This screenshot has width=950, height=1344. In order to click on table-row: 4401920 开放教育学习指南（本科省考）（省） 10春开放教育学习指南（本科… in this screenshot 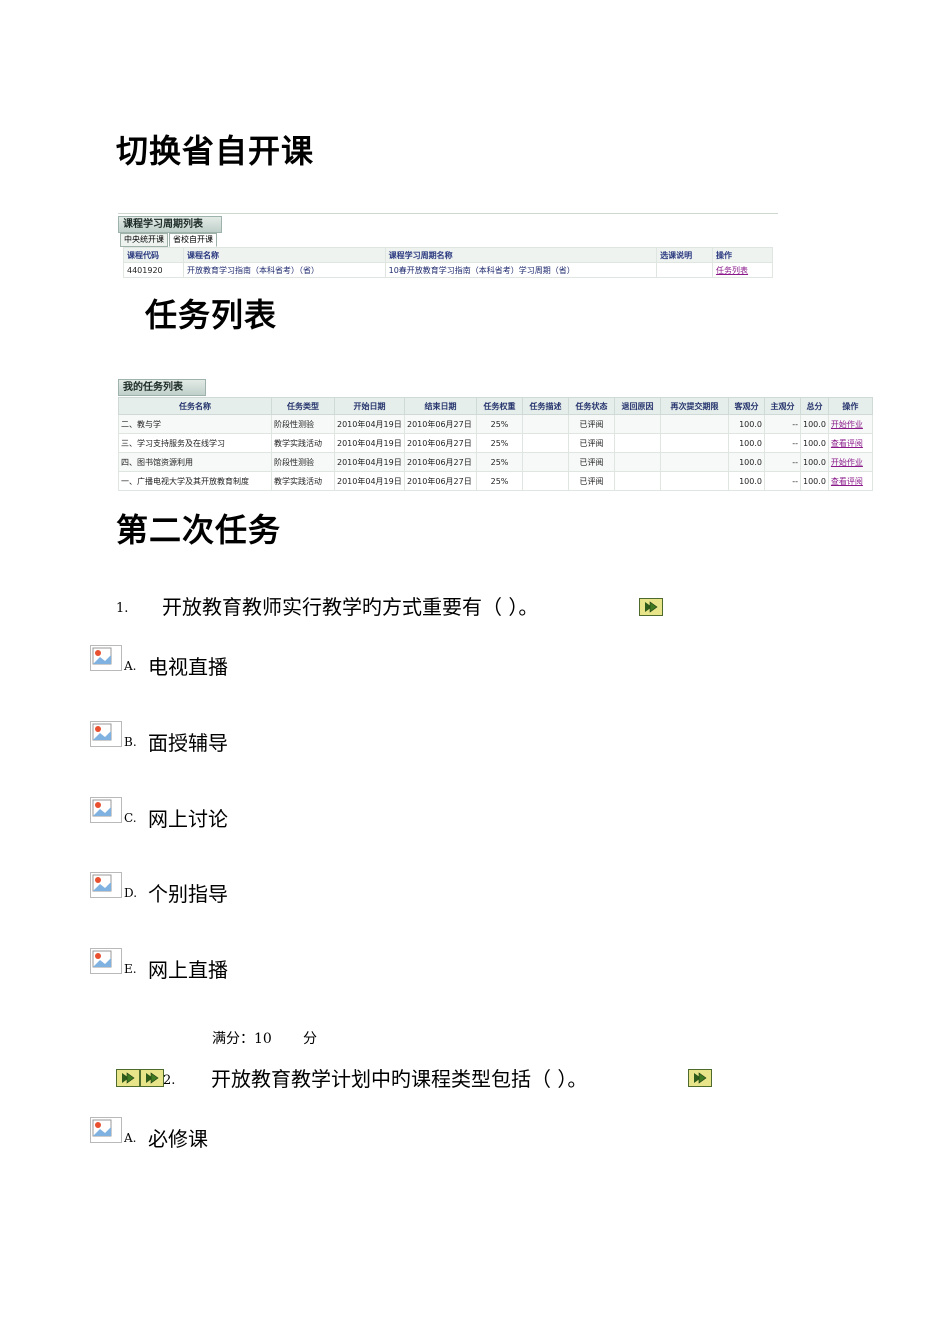, I will do `click(448, 270)`.